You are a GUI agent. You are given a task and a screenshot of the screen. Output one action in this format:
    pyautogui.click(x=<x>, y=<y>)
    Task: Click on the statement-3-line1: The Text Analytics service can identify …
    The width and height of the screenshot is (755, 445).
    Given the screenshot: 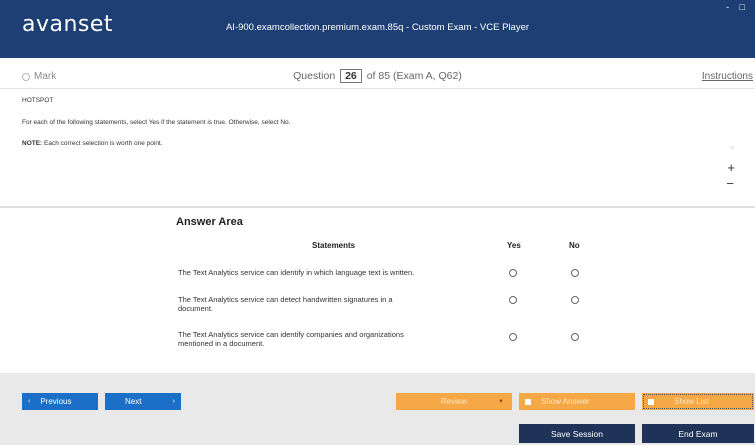 What is the action you would take?
    pyautogui.click(x=291, y=334)
    